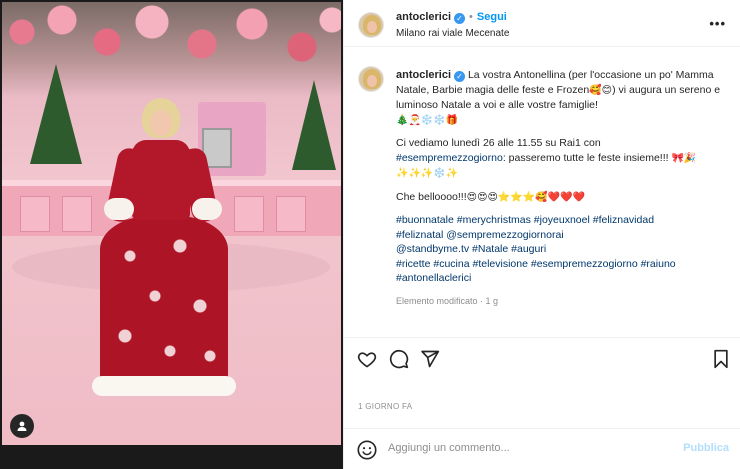 This screenshot has height=469, width=740. What do you see at coordinates (601, 90) in the screenshot?
I see `caption-emoji-1: 🥰😊` at bounding box center [601, 90].